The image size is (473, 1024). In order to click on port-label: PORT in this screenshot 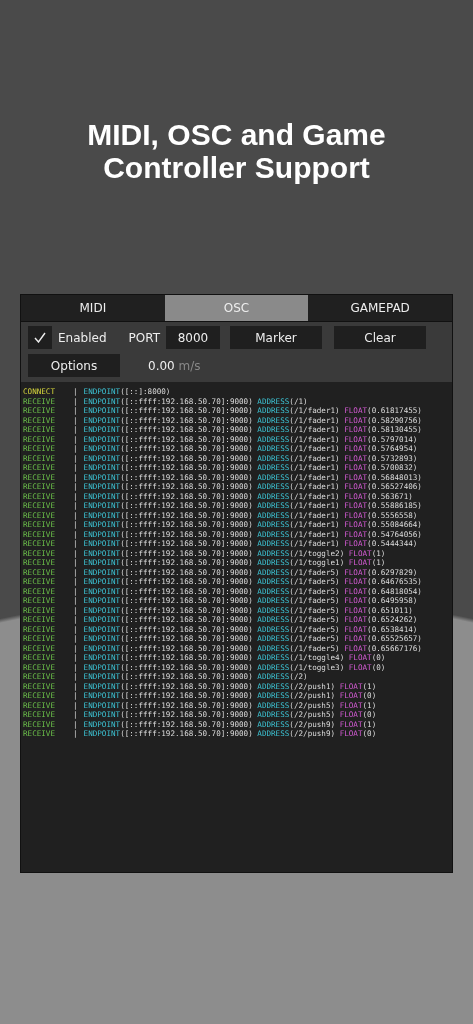, I will do `click(144, 337)`.